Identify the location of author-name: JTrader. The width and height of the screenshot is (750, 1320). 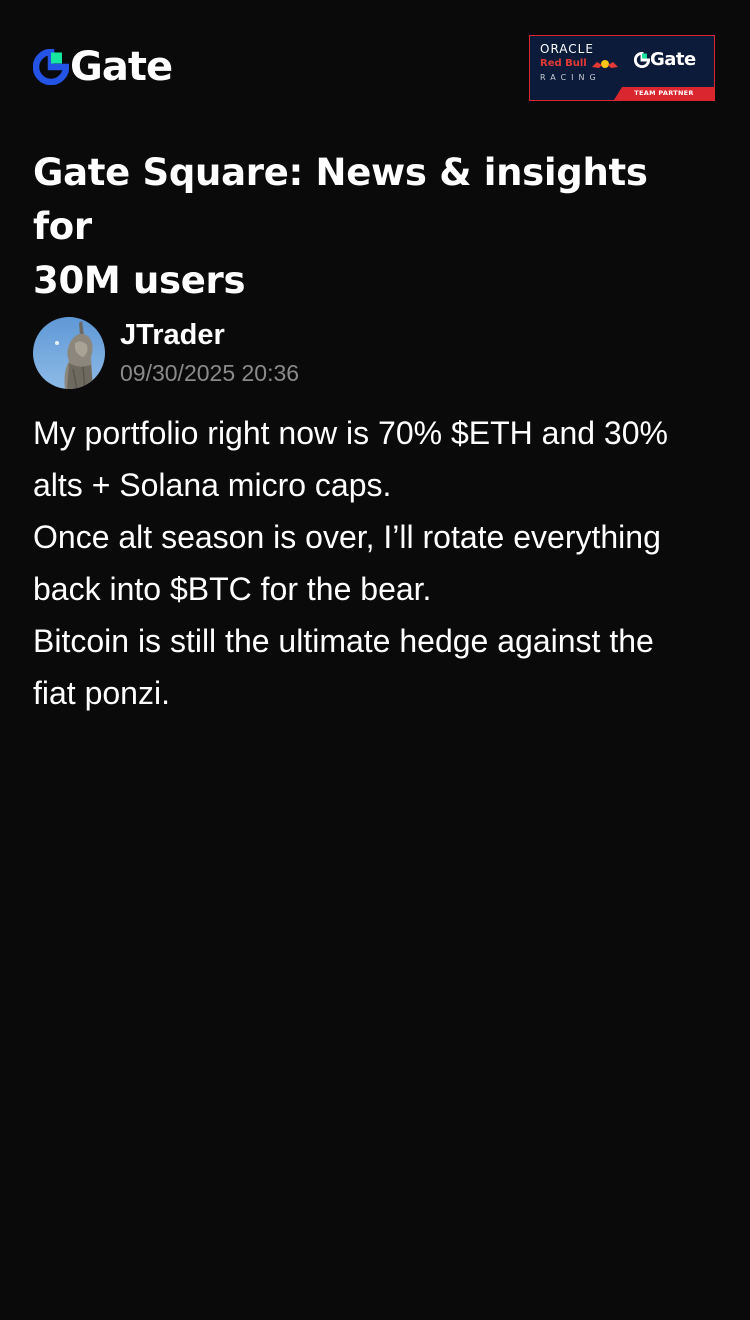
(209, 335).